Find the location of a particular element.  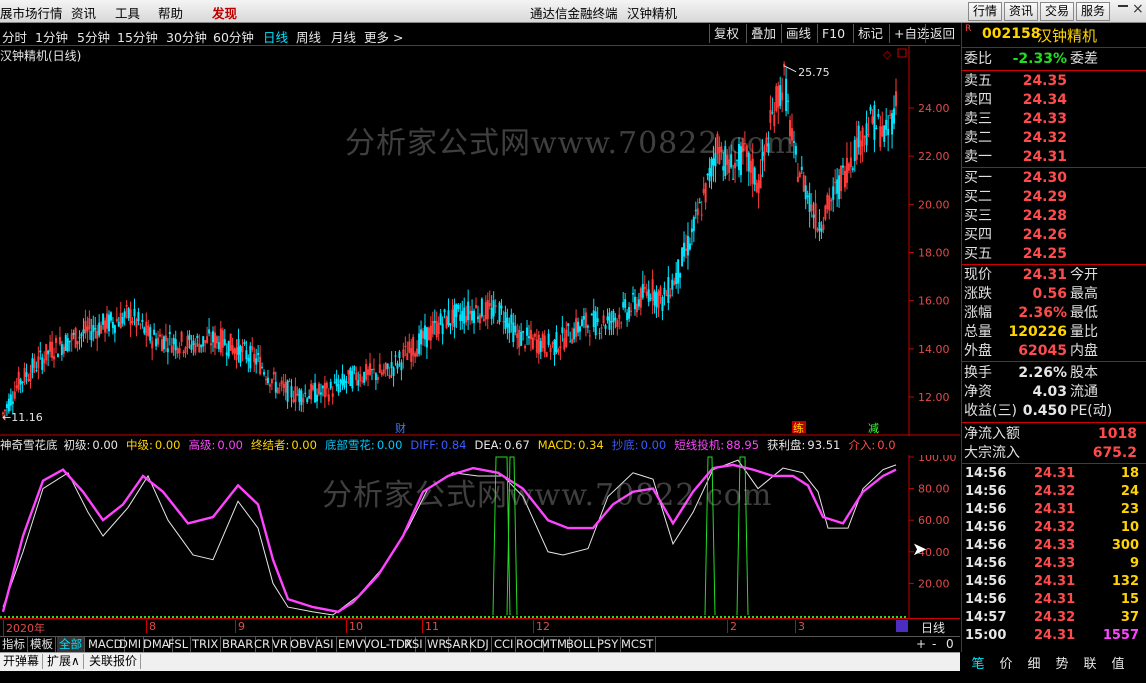

buy-row-2-value: 24.28 is located at coordinates (1044, 216).